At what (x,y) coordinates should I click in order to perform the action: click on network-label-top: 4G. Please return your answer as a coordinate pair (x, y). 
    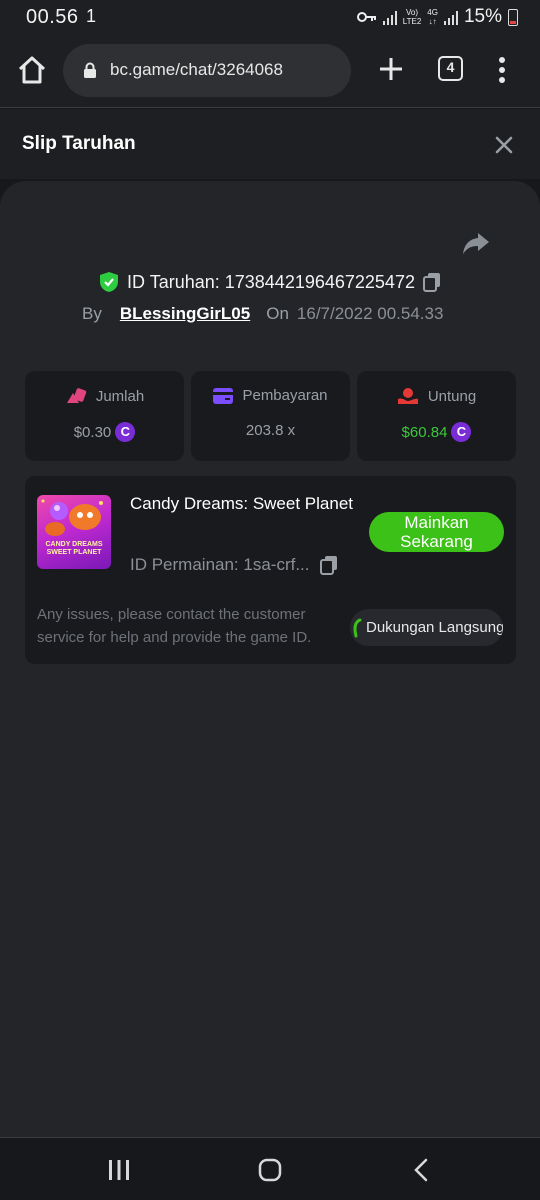
    Looking at the image, I should click on (432, 12).